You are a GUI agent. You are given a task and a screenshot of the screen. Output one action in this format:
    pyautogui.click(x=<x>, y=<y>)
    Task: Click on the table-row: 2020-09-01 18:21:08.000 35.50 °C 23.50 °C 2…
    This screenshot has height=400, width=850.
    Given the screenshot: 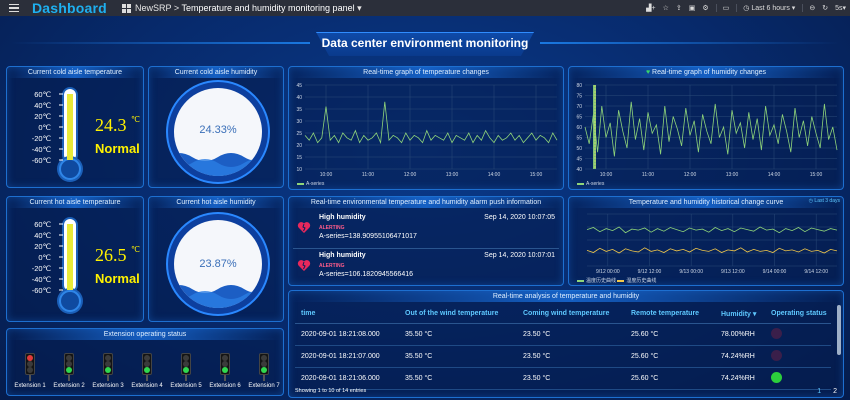 What is the action you would take?
    pyautogui.click(x=563, y=334)
    